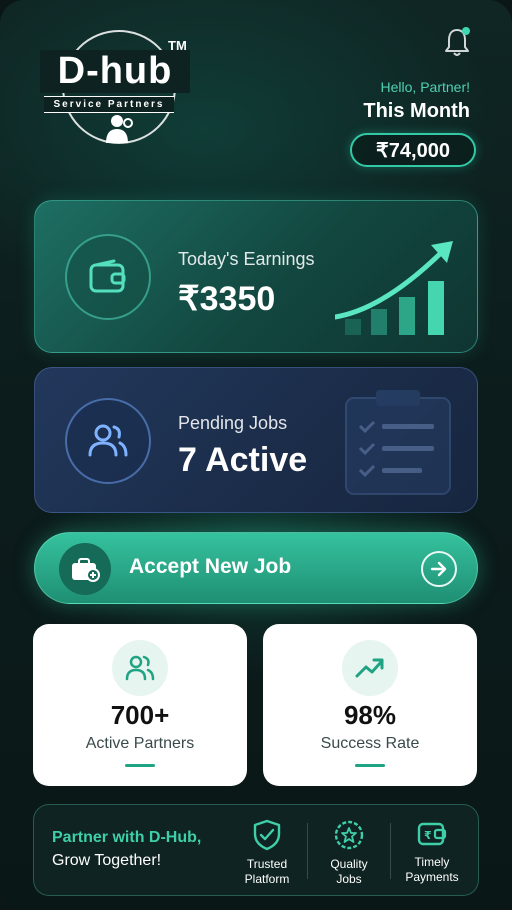 This screenshot has width=512, height=910. What do you see at coordinates (107, 860) in the screenshot?
I see `footer-subtitle: Grow Together!` at bounding box center [107, 860].